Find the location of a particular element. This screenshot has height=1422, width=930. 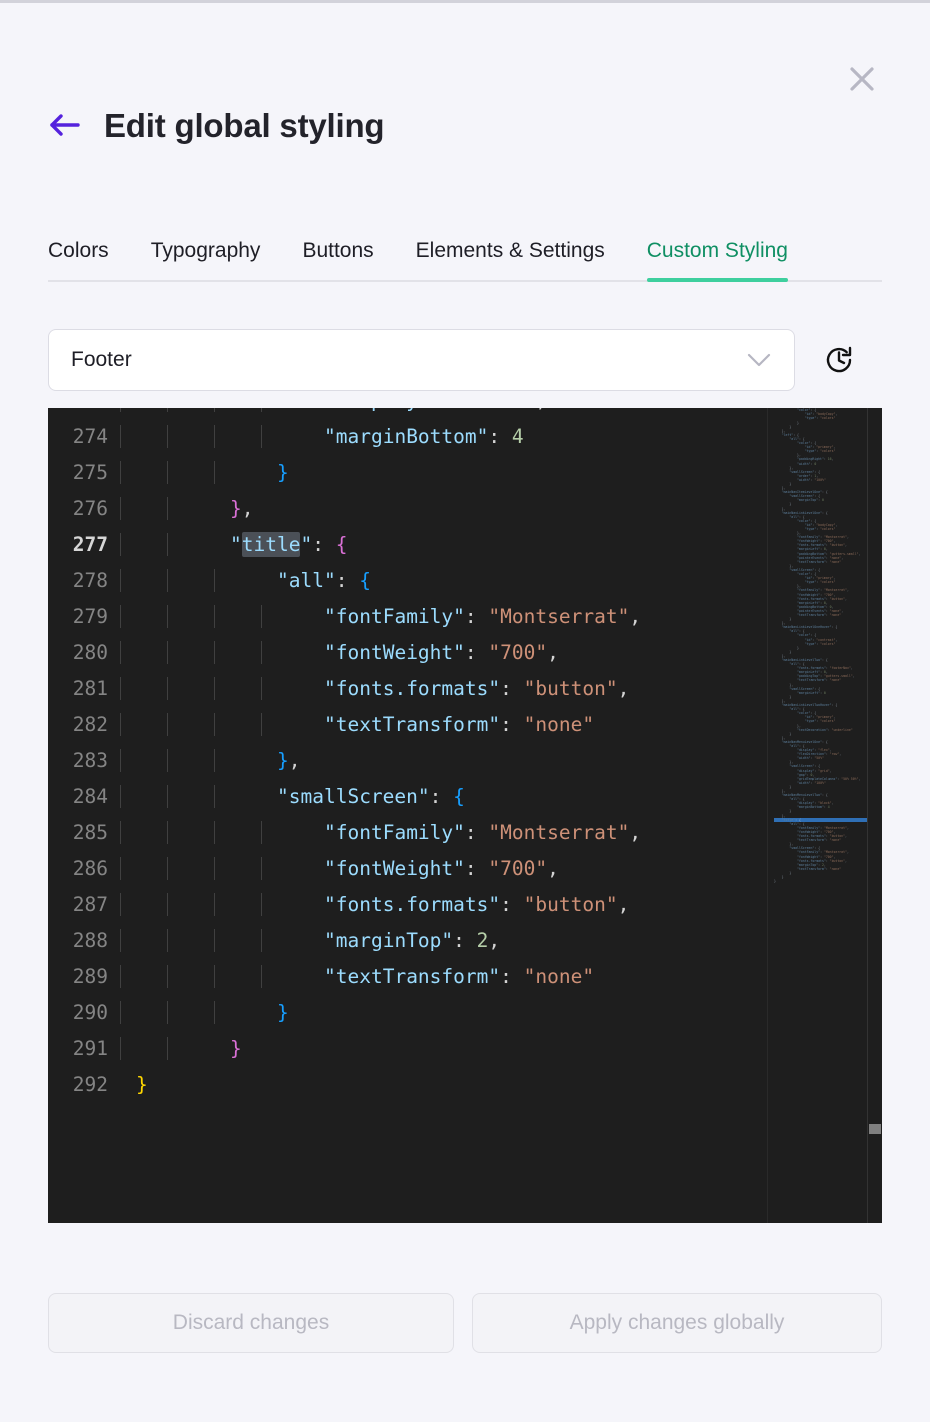

code-line: 273 "display": "block", is located at coordinates (407, 413).